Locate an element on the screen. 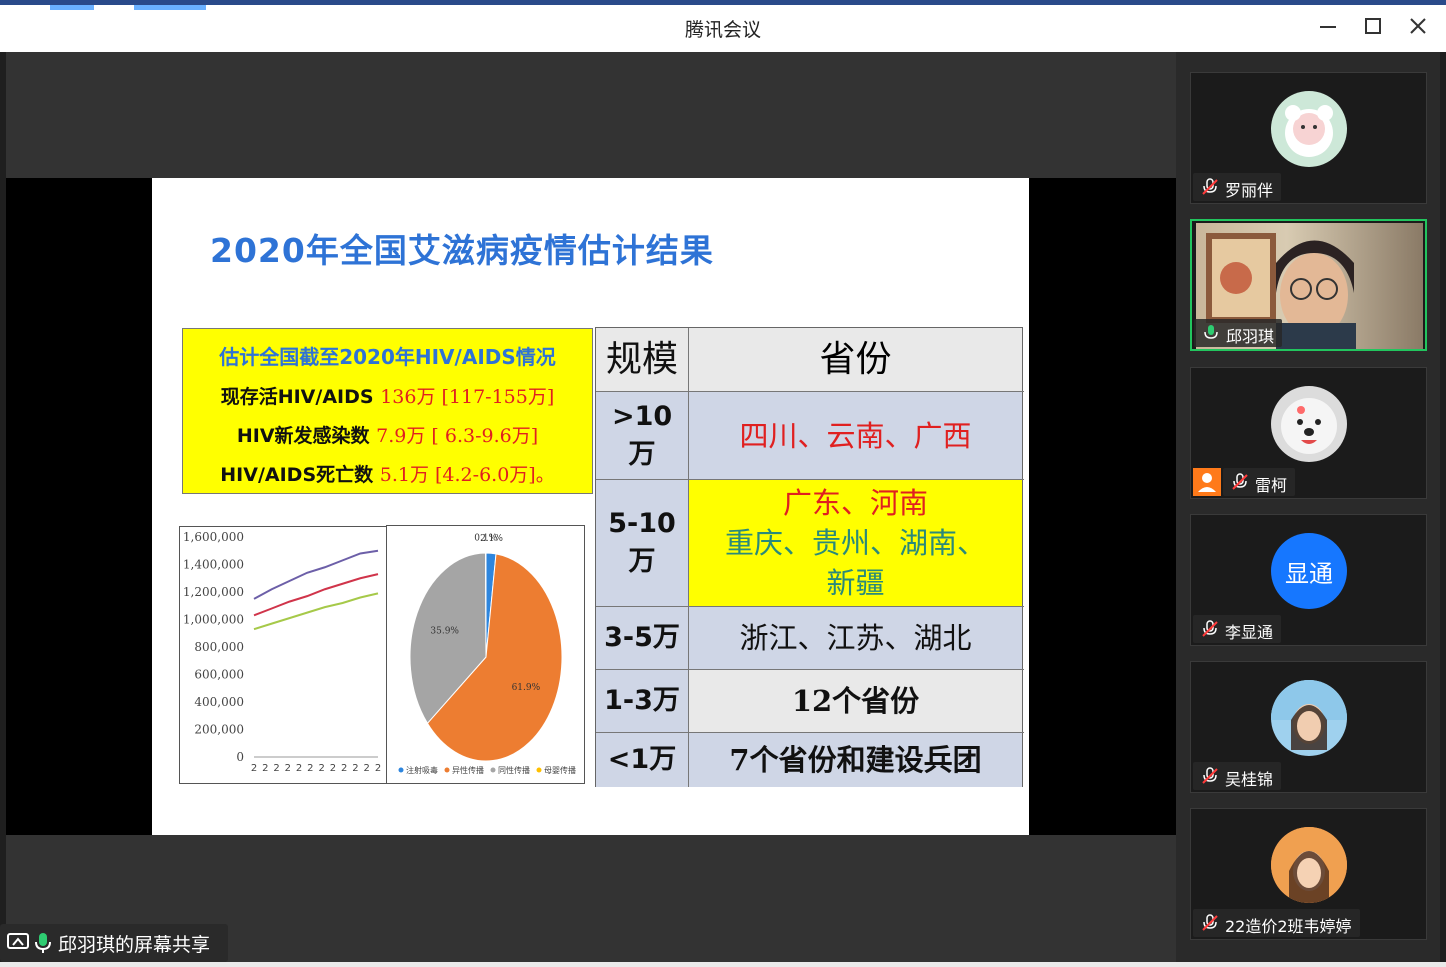  person-icon is located at coordinates (1207, 482).